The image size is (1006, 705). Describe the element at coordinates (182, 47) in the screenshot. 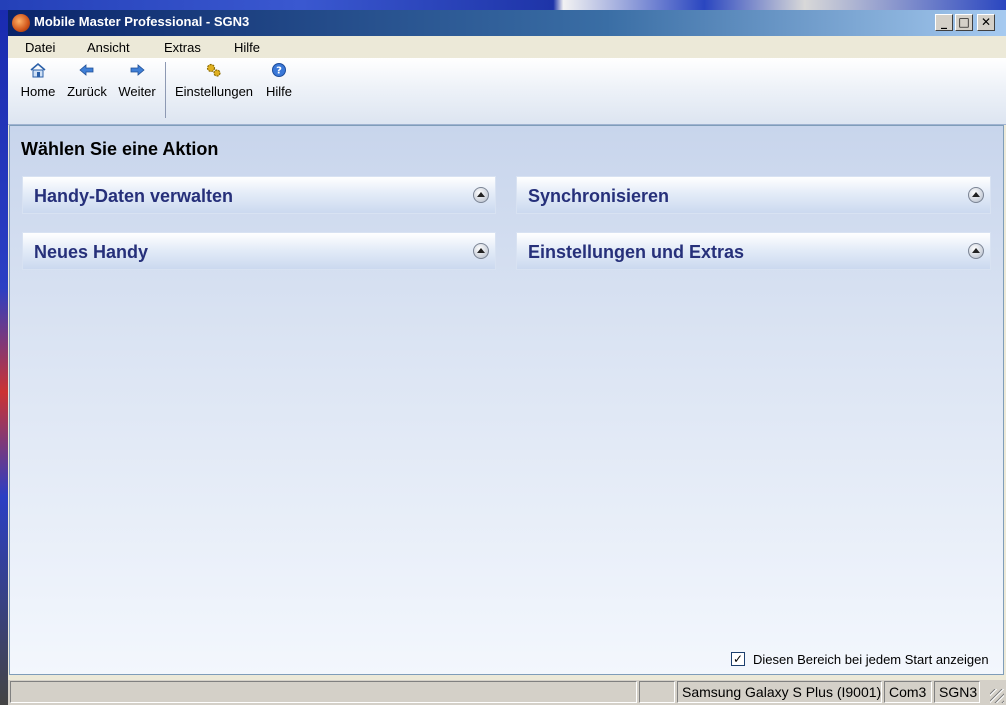

I see `menu-extras: Extras` at that location.